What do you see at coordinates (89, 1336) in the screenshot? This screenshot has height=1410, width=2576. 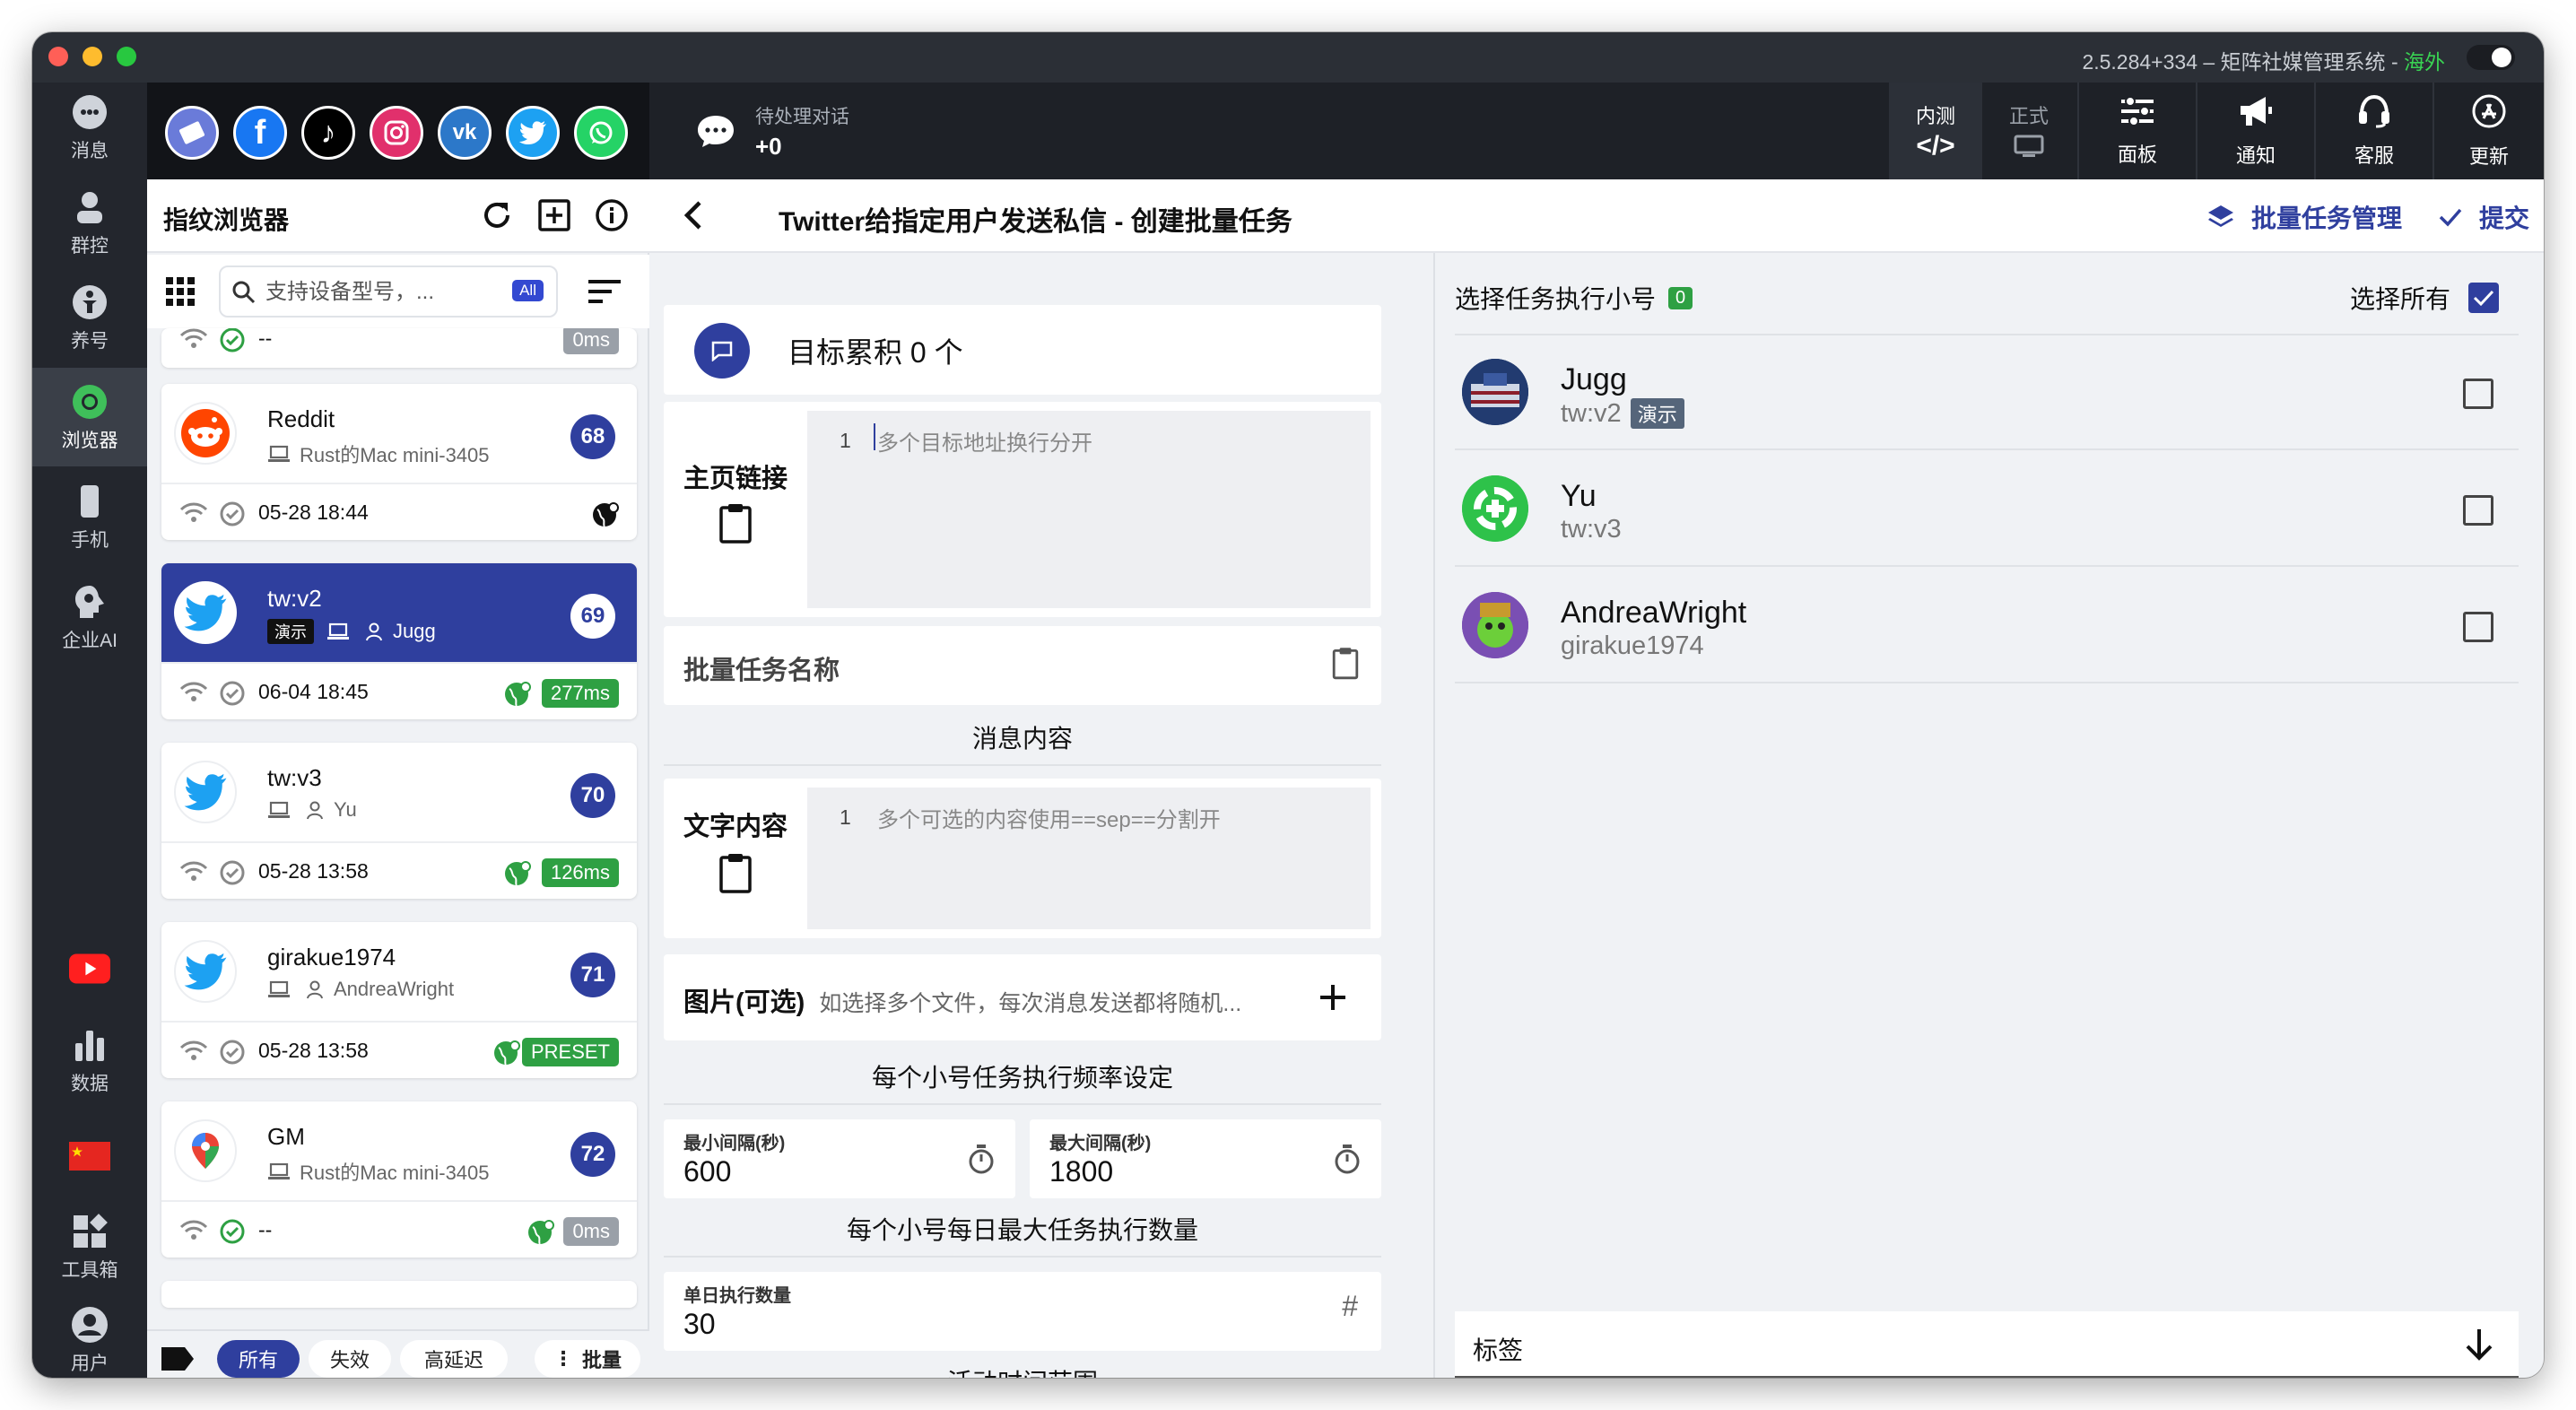 I see `rail-item-user: 用户` at bounding box center [89, 1336].